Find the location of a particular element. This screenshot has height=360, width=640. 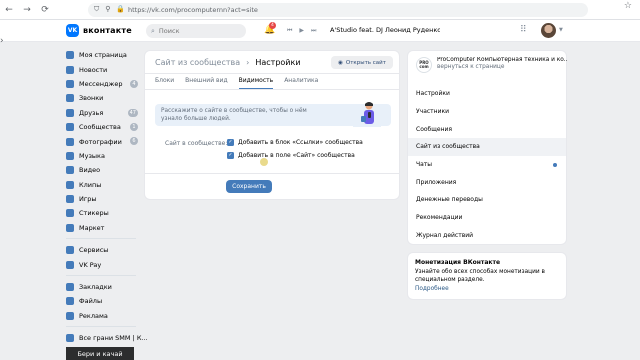

sidebar-item: Файлы is located at coordinates (103, 301).